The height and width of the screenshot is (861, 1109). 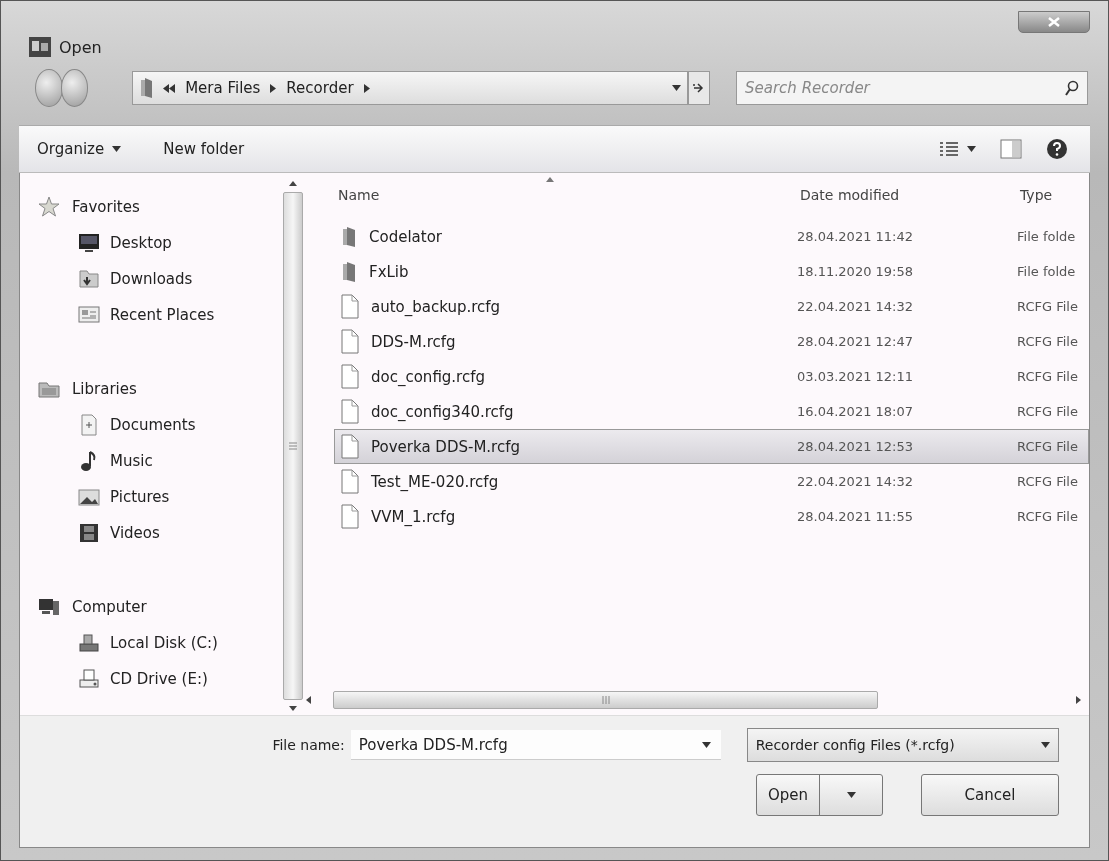 I want to click on date-modified: 18.11.2020 19:58, so click(x=856, y=271).